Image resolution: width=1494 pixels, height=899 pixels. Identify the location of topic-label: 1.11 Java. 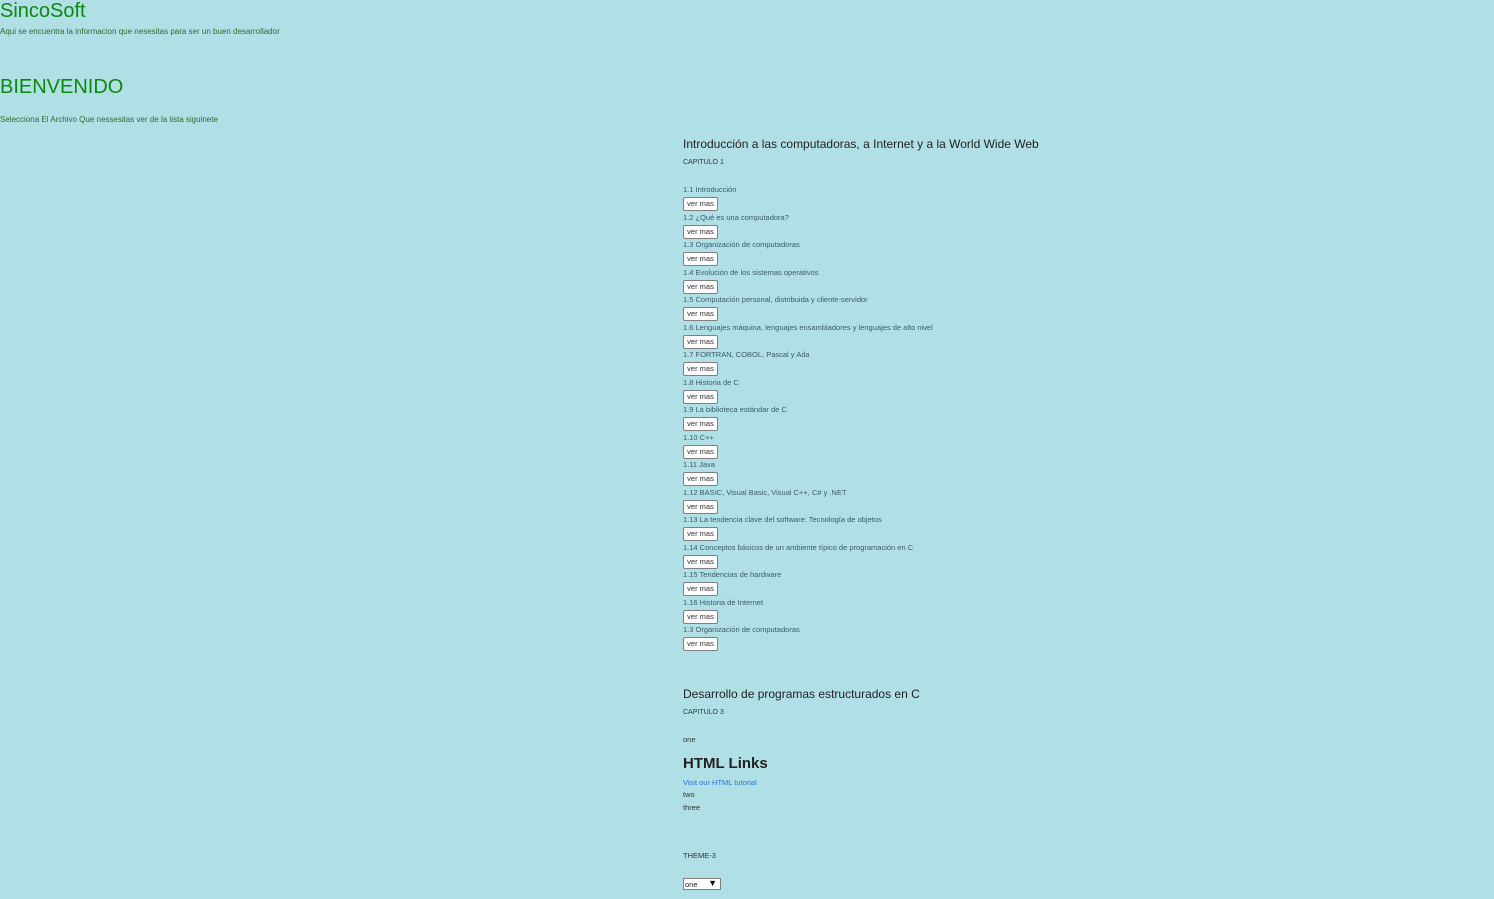
(699, 464).